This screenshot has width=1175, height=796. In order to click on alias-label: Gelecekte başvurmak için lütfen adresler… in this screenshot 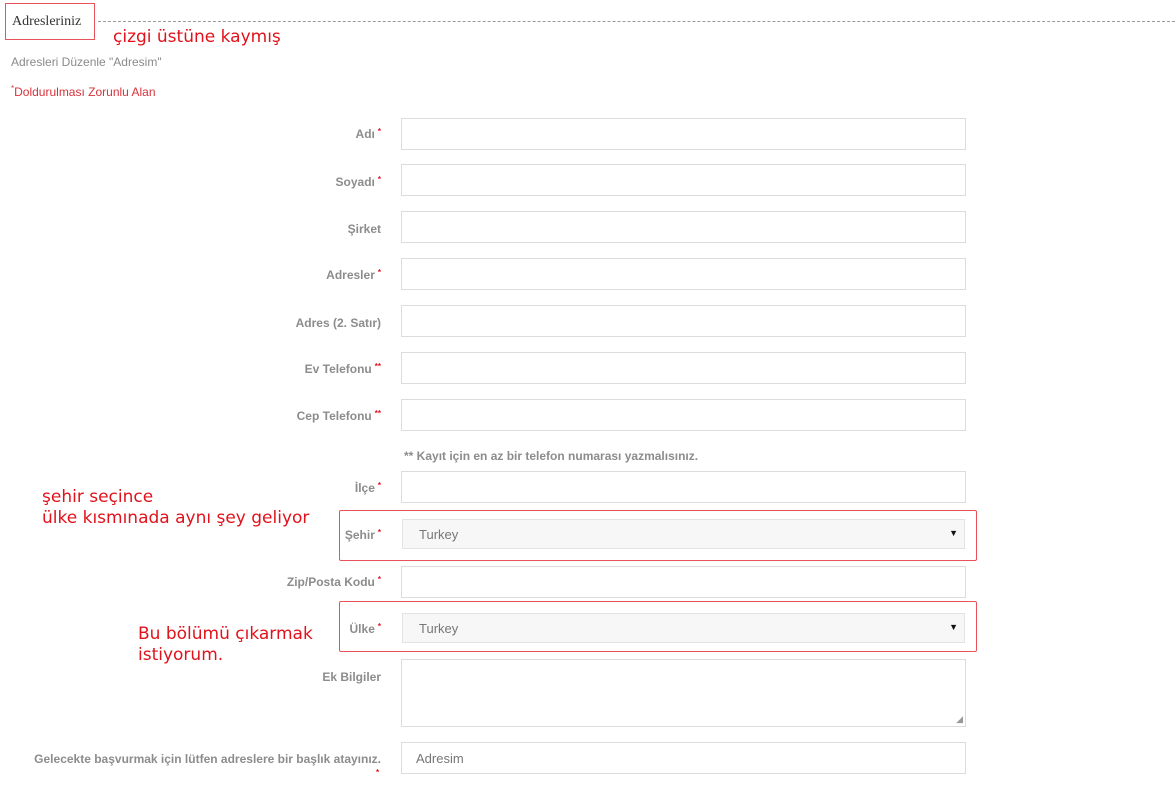, I will do `click(207, 759)`.